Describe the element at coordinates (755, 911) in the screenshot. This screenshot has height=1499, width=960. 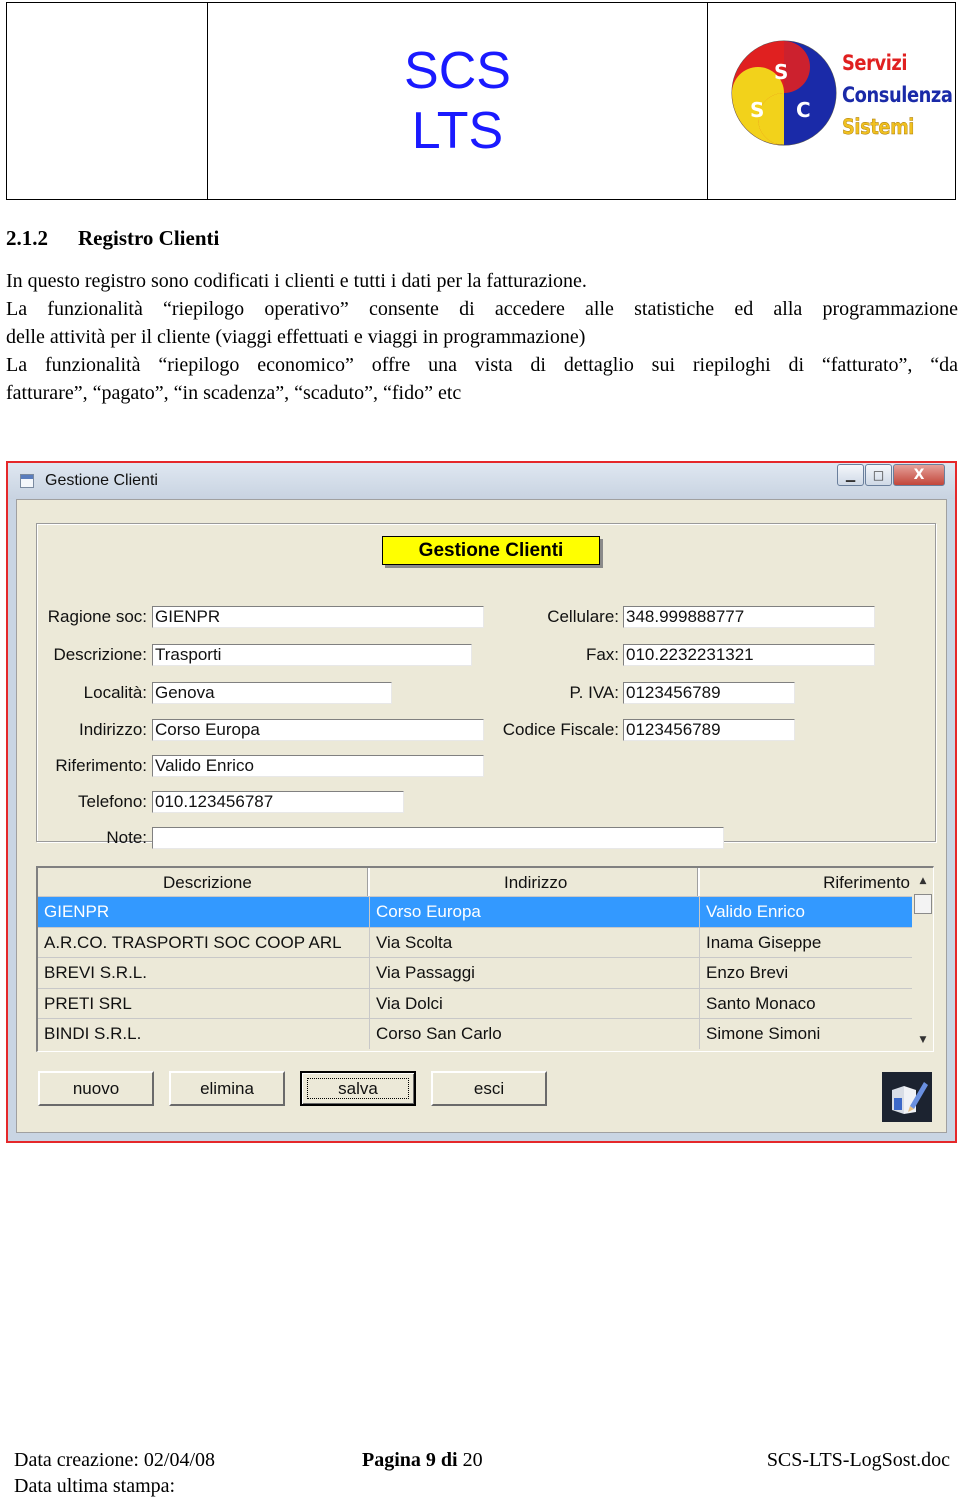
I see `cell-riferimento: Valido Enrico` at that location.